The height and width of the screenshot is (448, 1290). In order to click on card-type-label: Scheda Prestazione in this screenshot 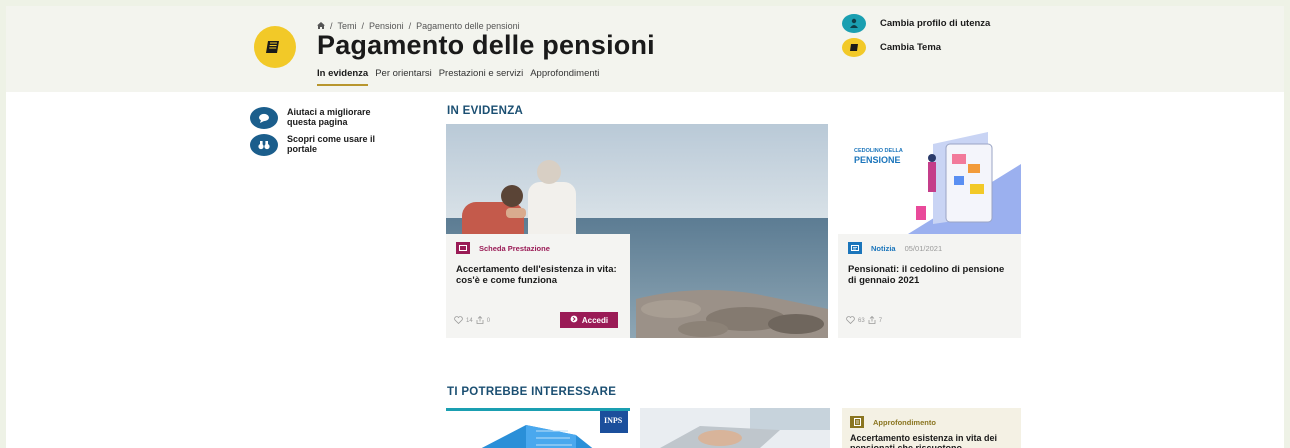, I will do `click(514, 248)`.